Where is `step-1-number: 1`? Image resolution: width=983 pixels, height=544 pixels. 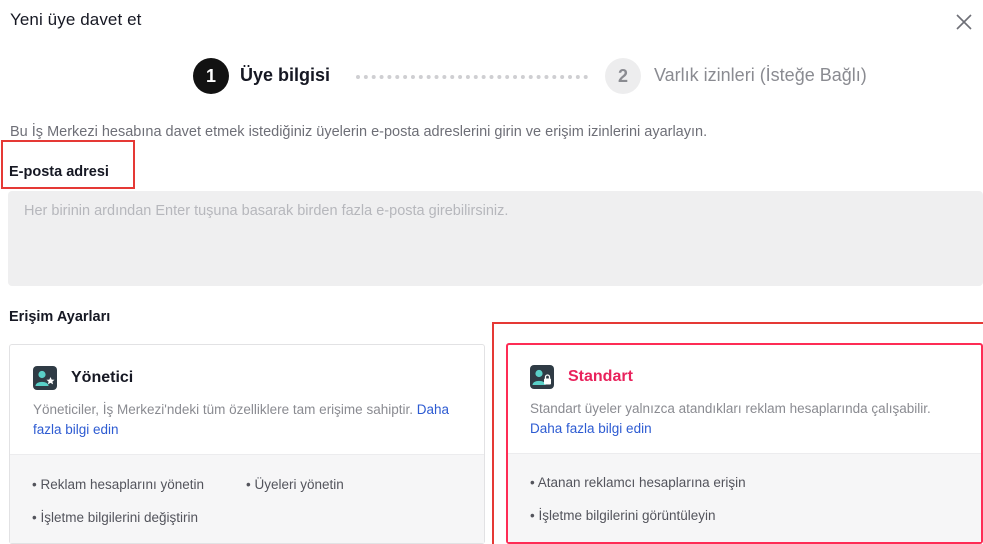
step-1-number: 1 is located at coordinates (211, 76).